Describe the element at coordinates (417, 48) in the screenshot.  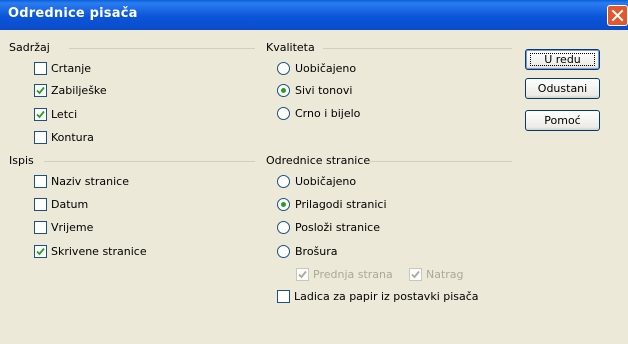
I see `quality-separator` at that location.